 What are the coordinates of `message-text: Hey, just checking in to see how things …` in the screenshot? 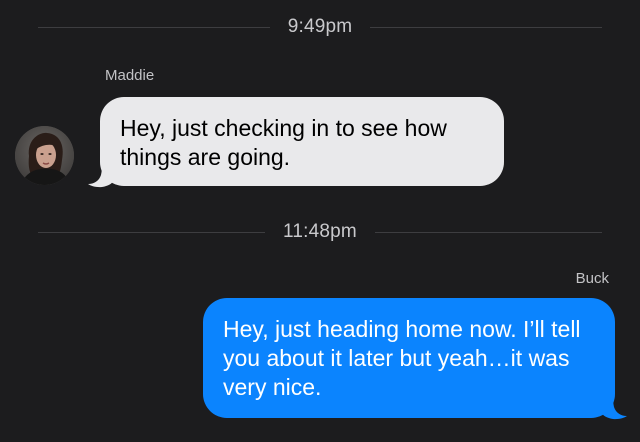 It's located at (283, 142).